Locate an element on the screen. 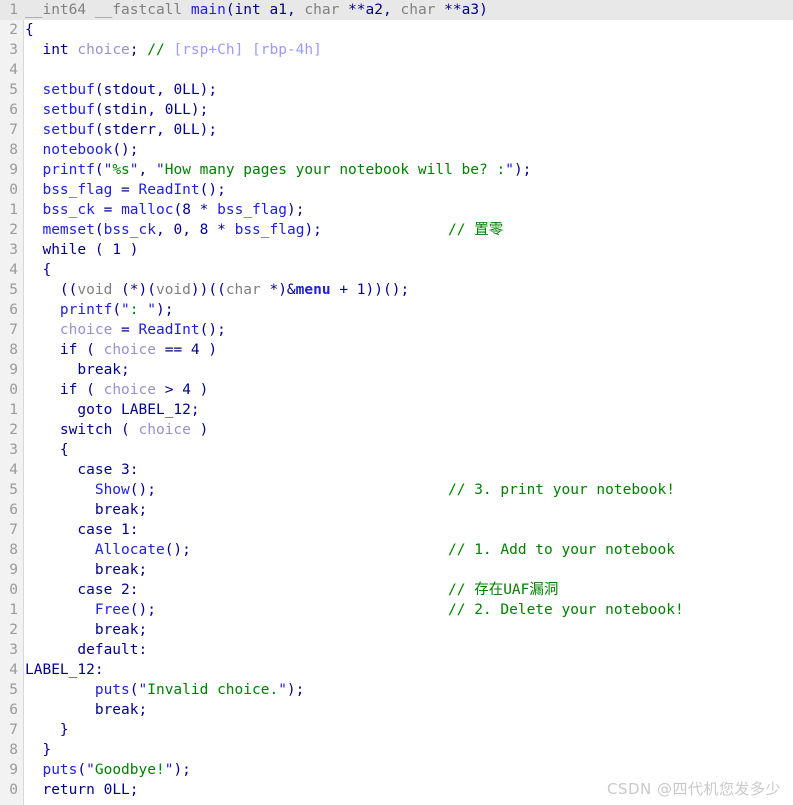  code-line: 7 choice = ReadInt(); is located at coordinates (396, 330).